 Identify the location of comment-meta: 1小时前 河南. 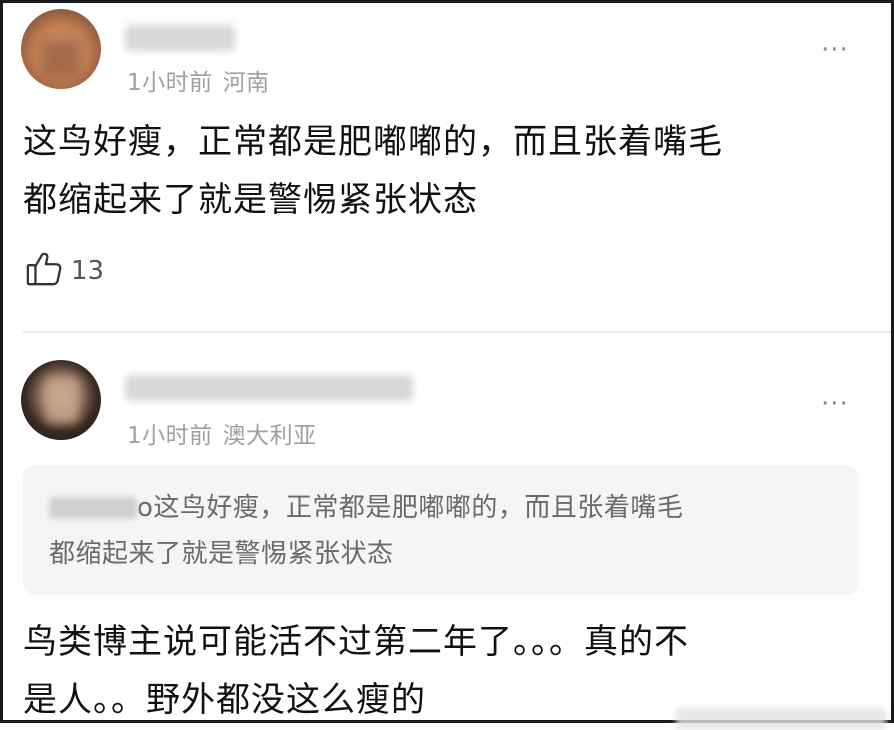
(198, 80).